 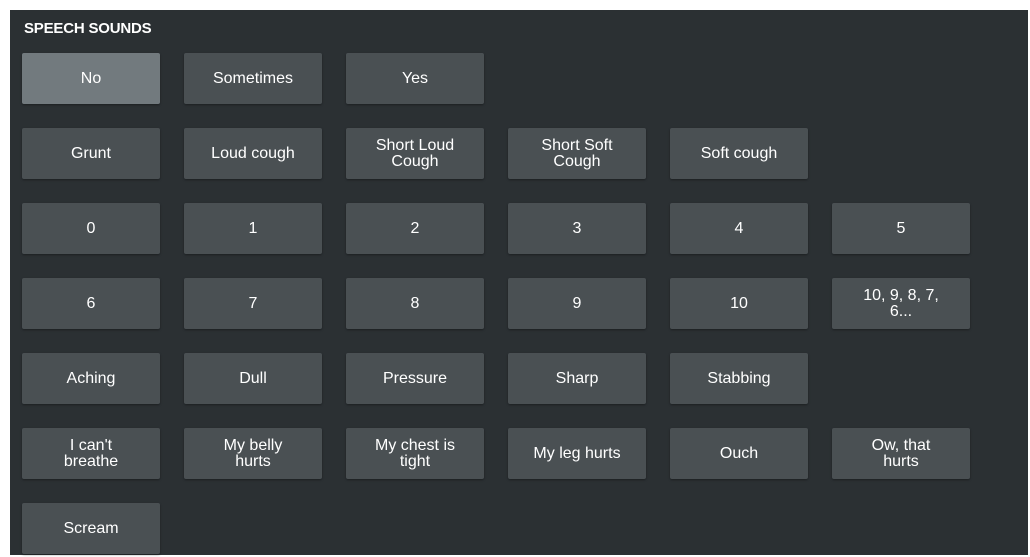 What do you see at coordinates (88, 28) in the screenshot?
I see `panel-title: SPEECH SOUNDS` at bounding box center [88, 28].